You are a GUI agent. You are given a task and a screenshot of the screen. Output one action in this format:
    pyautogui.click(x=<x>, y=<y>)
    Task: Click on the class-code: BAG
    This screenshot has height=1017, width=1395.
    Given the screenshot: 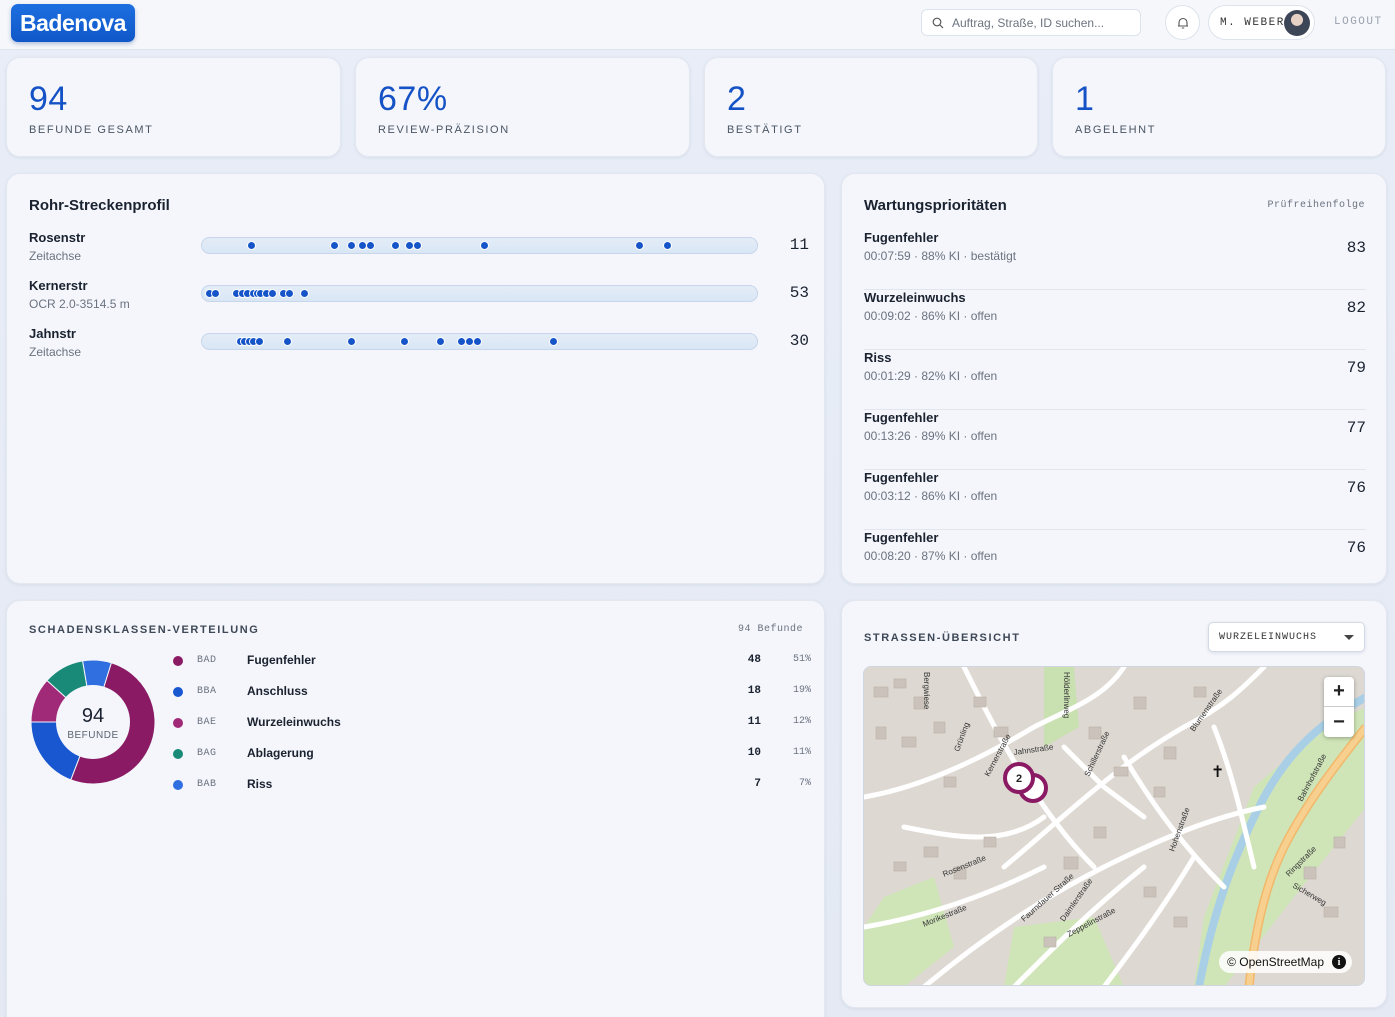 What is the action you would take?
    pyautogui.click(x=207, y=753)
    